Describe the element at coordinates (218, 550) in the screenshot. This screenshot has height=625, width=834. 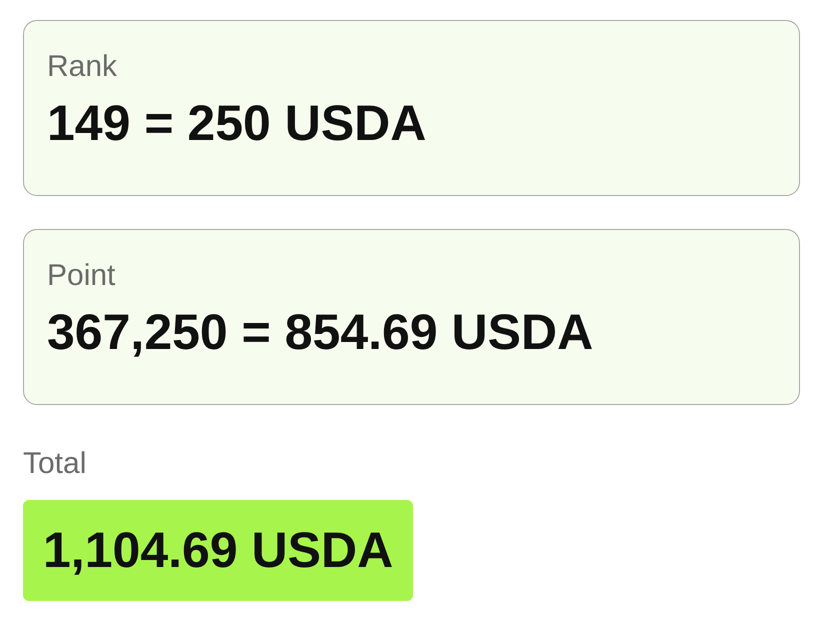
I see `total-value: 1,104.69 USDA` at that location.